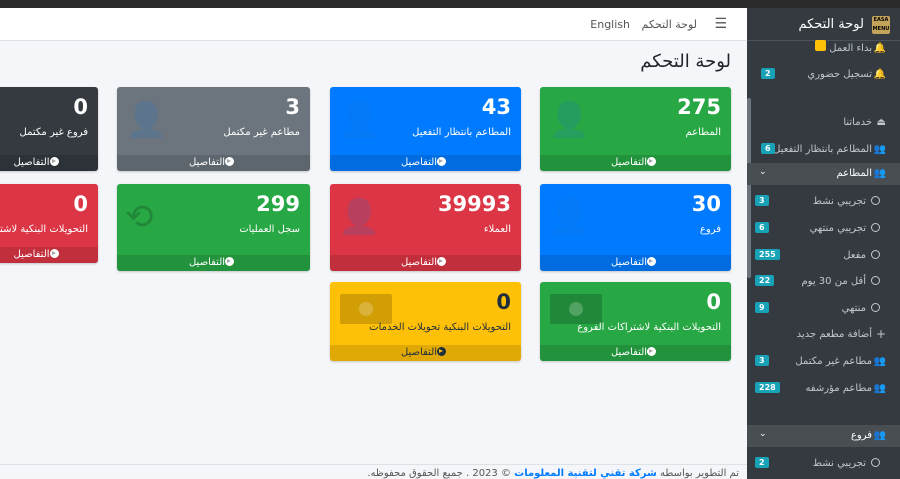  What do you see at coordinates (881, 25) in the screenshot?
I see `brand-logo: EASA MENU` at bounding box center [881, 25].